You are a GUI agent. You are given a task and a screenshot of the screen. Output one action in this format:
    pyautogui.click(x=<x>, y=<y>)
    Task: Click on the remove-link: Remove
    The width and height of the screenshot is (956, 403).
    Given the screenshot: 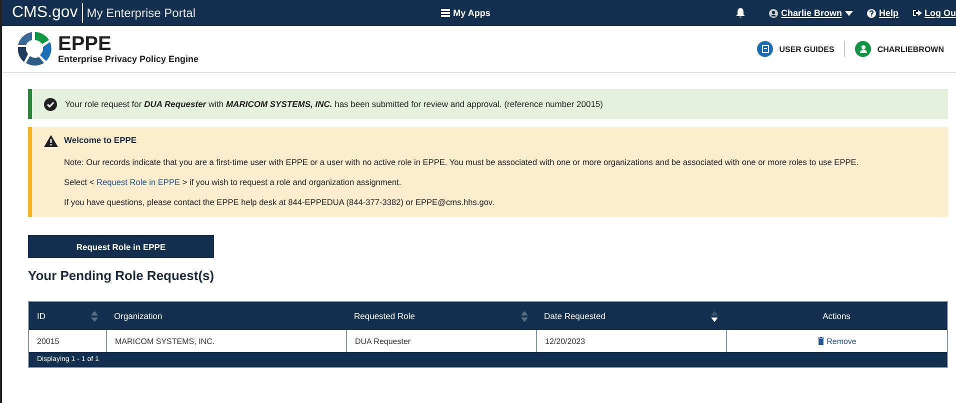 What is the action you would take?
    pyautogui.click(x=837, y=341)
    